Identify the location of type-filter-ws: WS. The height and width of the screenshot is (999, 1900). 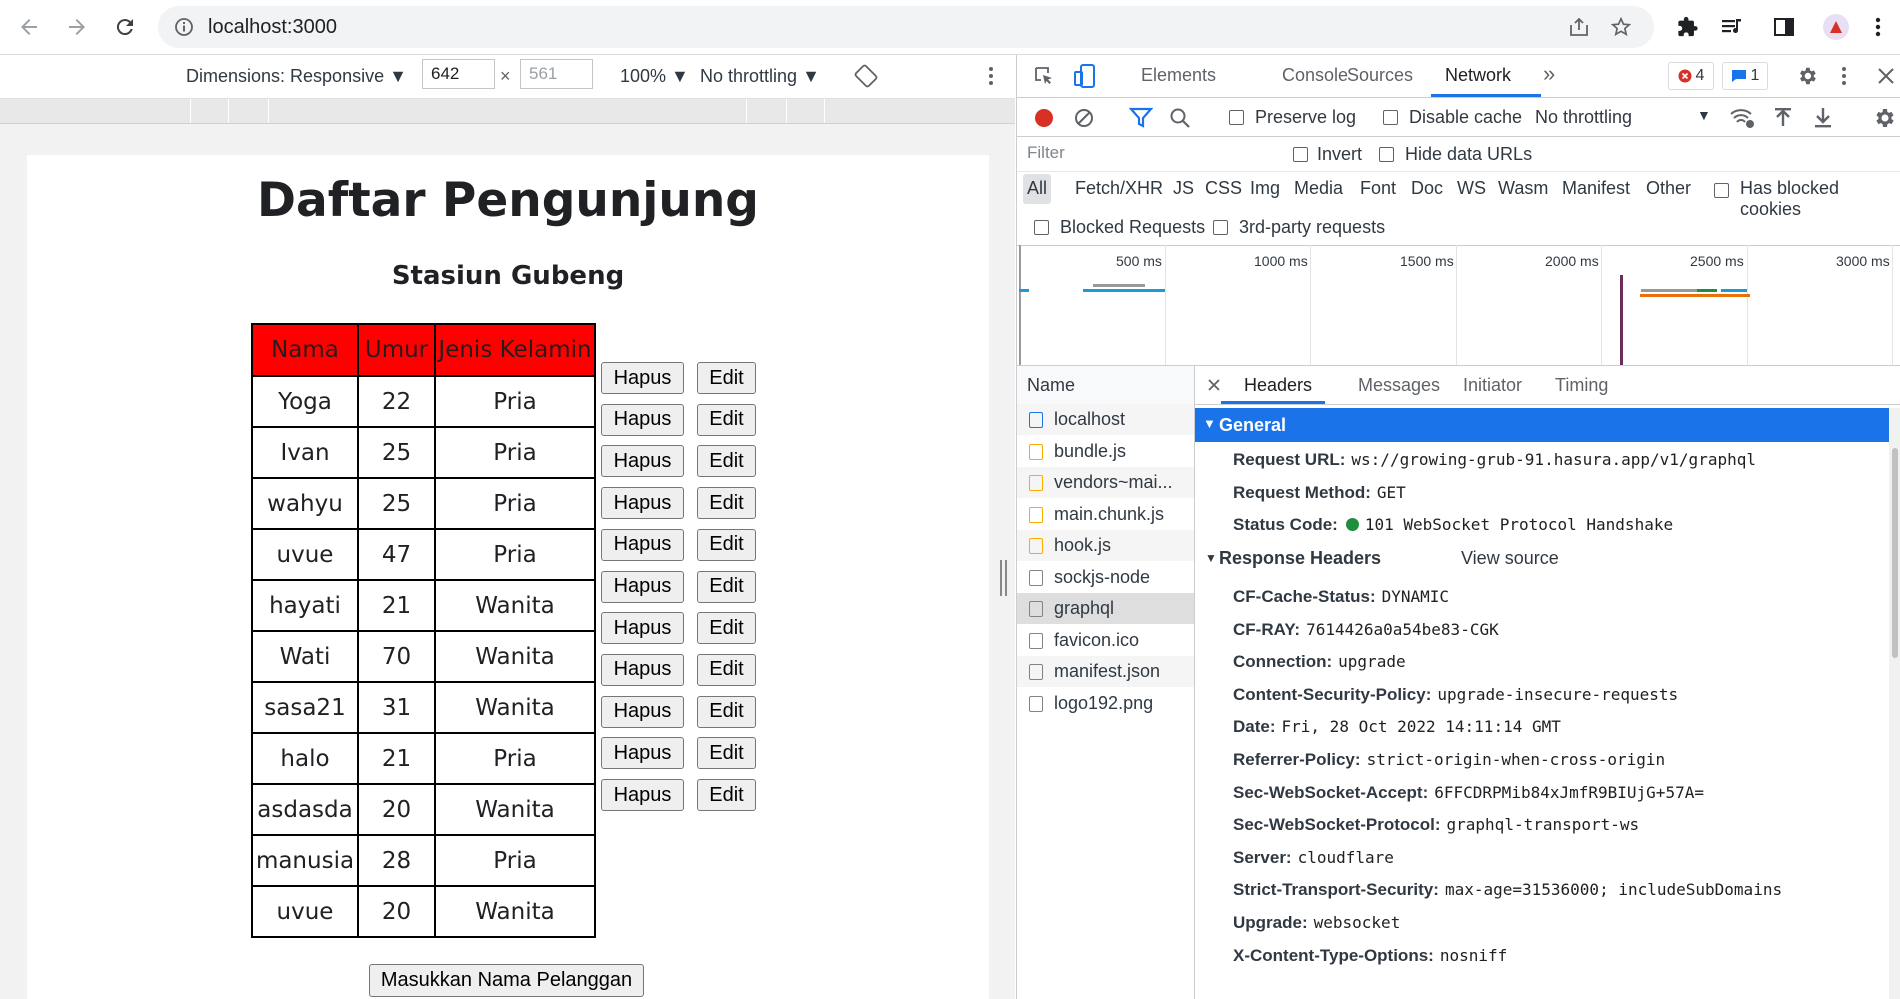
(1471, 188).